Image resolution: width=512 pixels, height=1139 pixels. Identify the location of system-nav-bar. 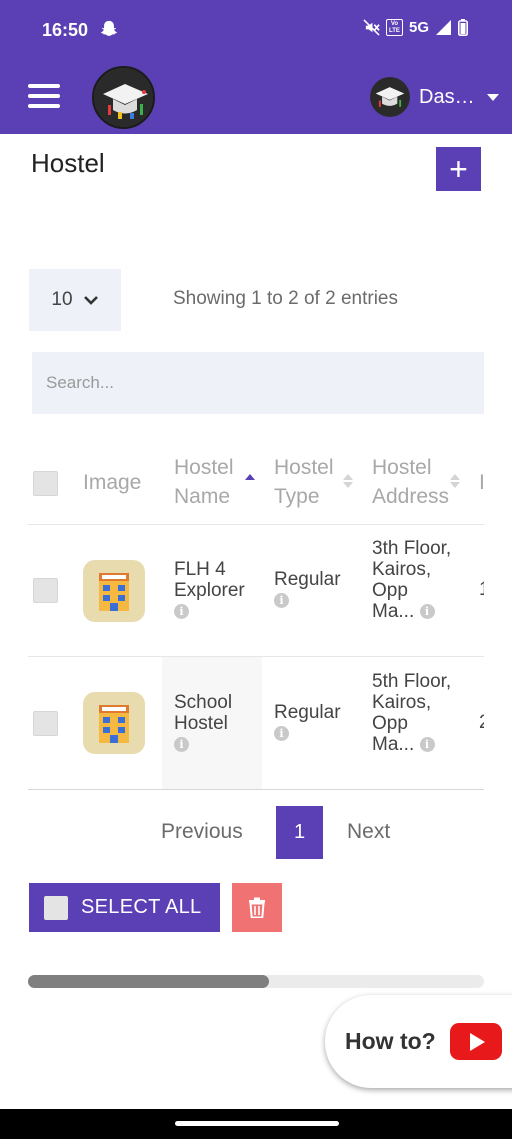
(256, 1124).